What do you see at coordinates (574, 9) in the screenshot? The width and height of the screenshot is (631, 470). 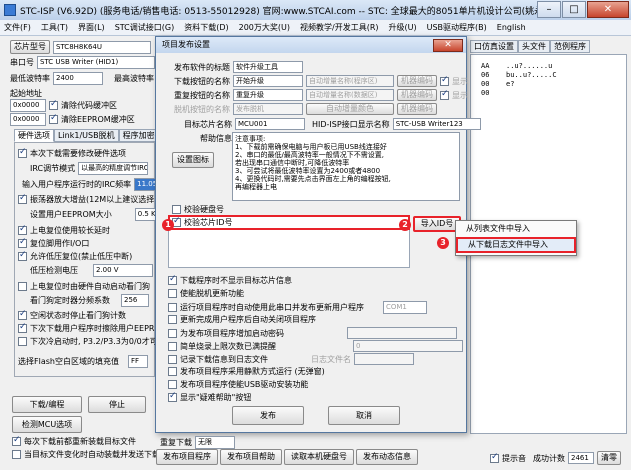 I see `maximize-button: □` at bounding box center [574, 9].